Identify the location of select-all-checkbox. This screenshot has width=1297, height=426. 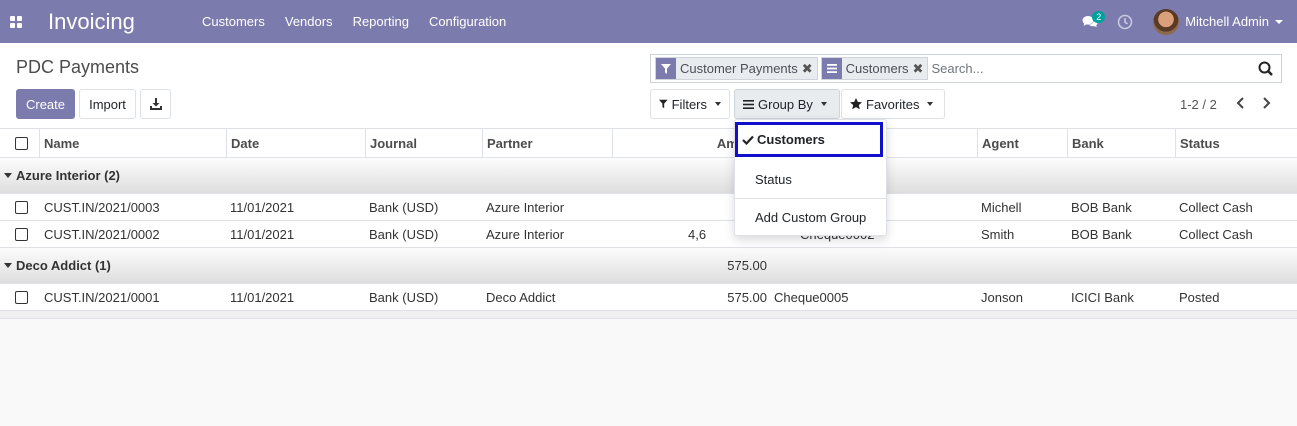
(21, 143).